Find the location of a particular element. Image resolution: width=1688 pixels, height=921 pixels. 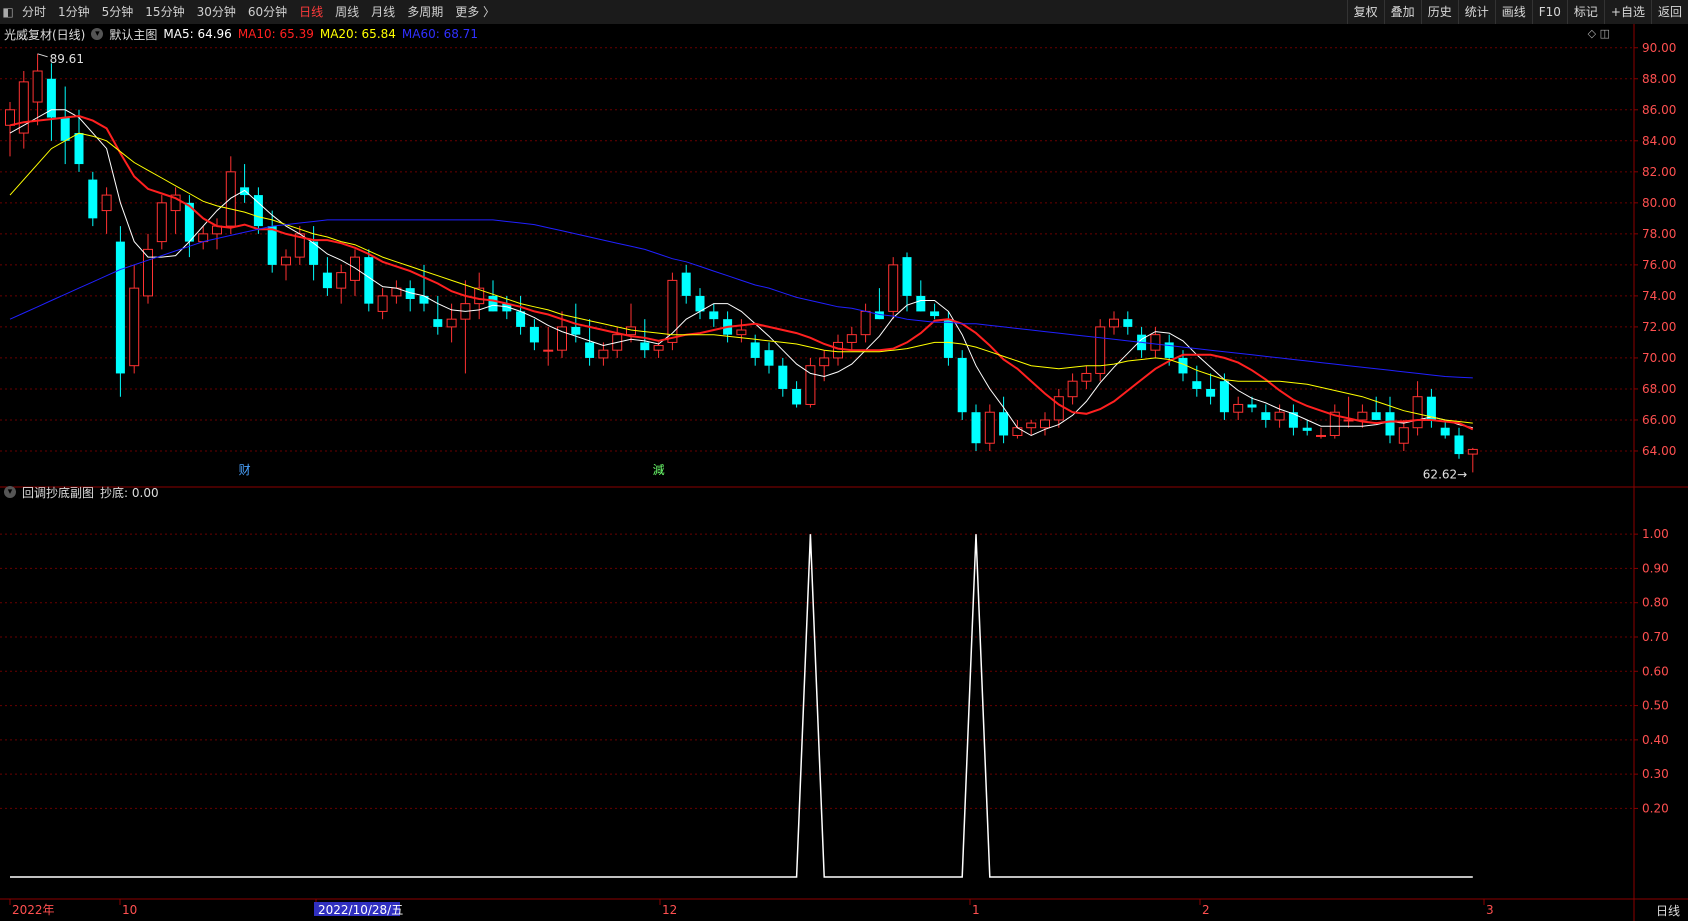

period-tab: 15分钟 is located at coordinates (164, 12).